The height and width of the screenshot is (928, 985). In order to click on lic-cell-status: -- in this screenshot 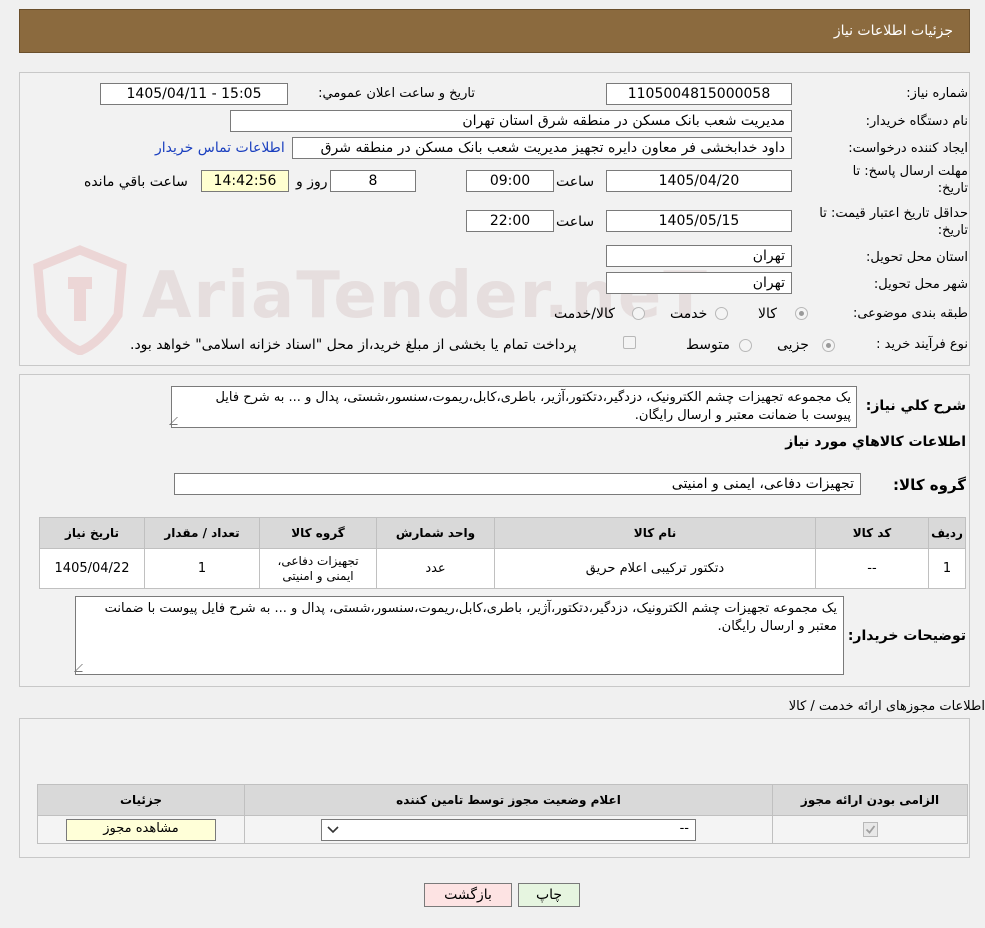, I will do `click(508, 829)`.